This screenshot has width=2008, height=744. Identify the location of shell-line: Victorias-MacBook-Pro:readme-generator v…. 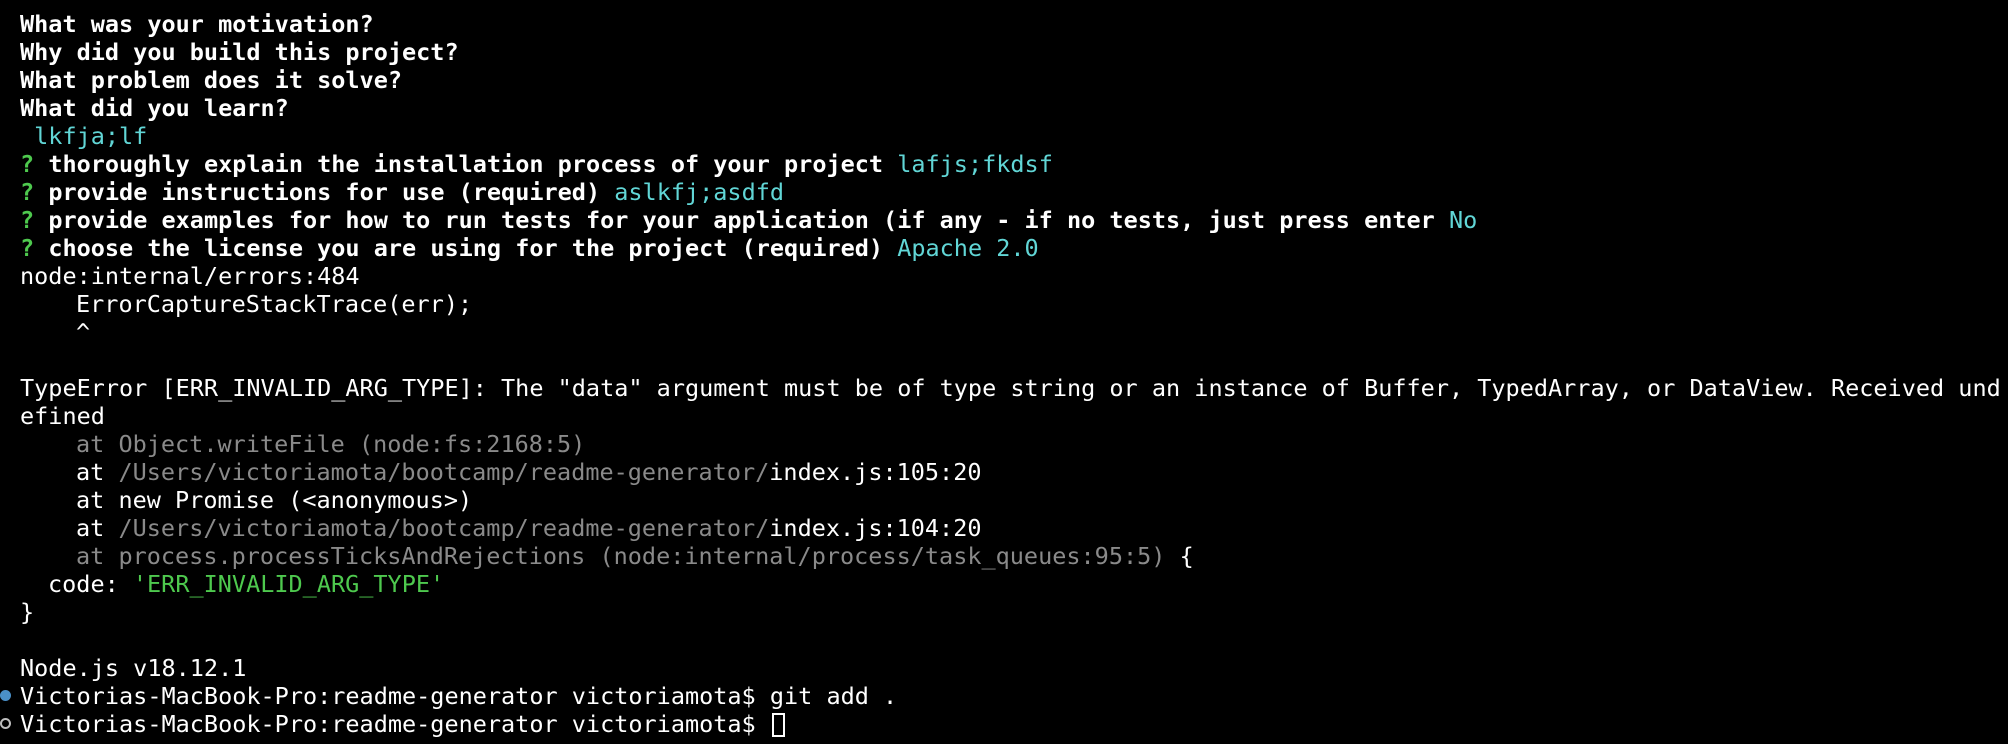
(1004, 696).